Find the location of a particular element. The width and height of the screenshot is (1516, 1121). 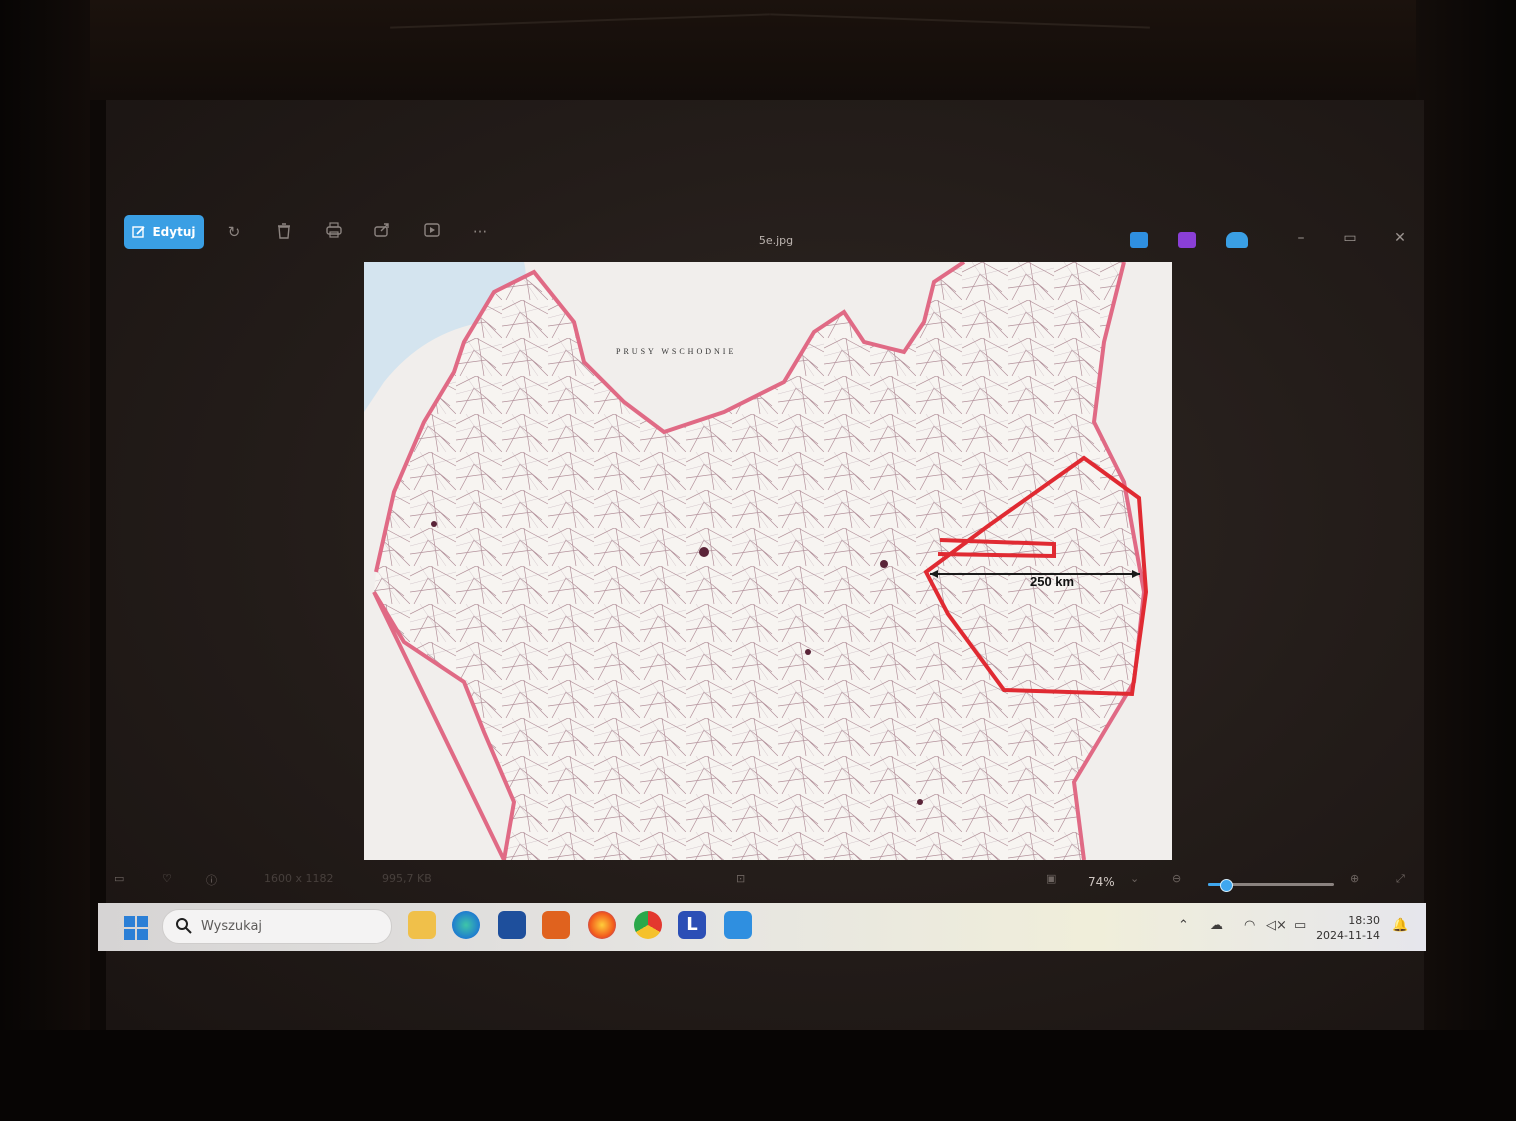

room-wall-right is located at coordinates (1466, 560).